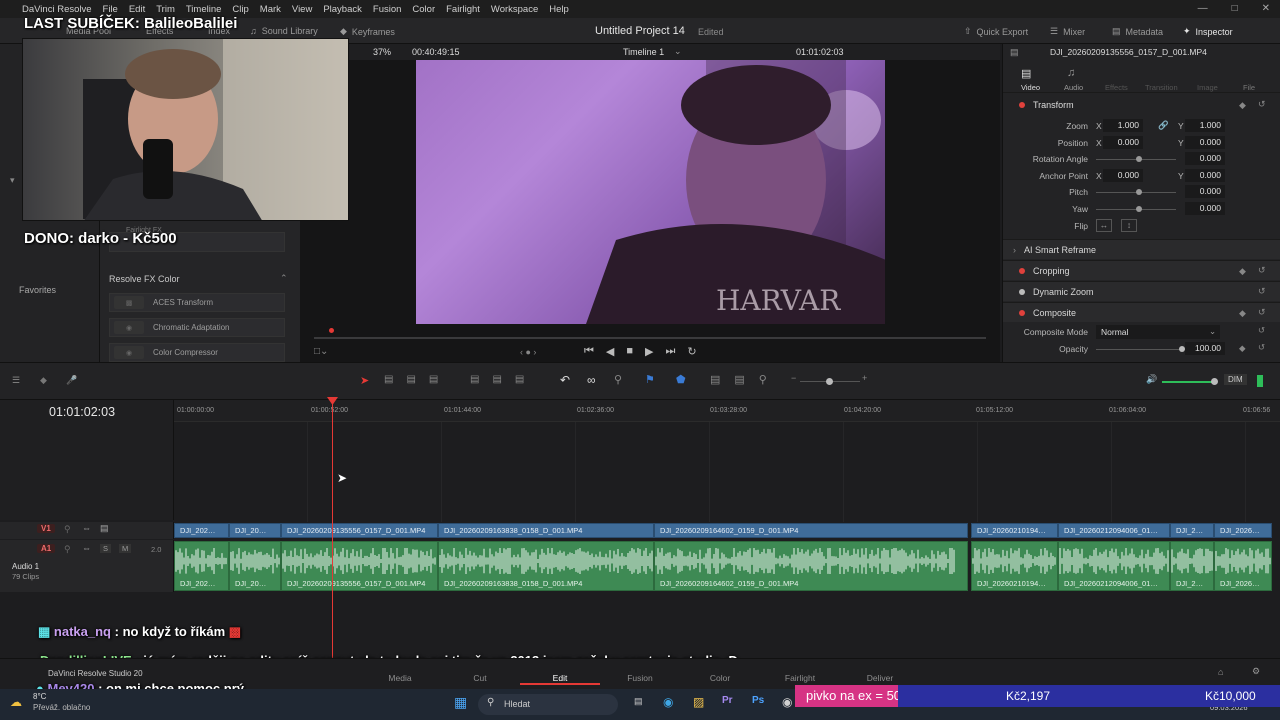  I want to click on dynamic-zoom-section: Dynamic Zoom ↺, so click(1141, 291).